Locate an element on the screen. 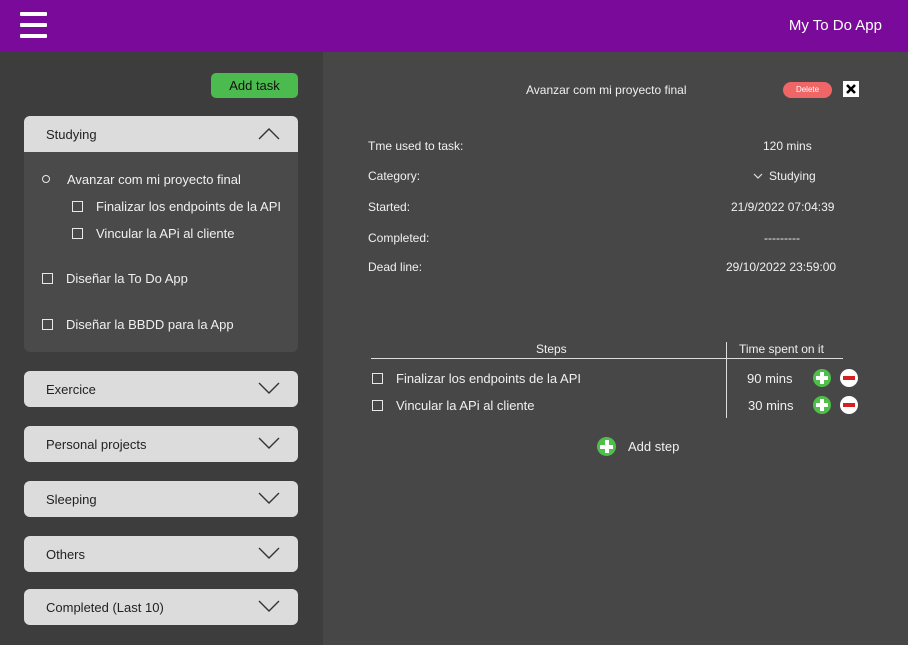 The image size is (908, 645). app-title: My To Do App is located at coordinates (835, 25).